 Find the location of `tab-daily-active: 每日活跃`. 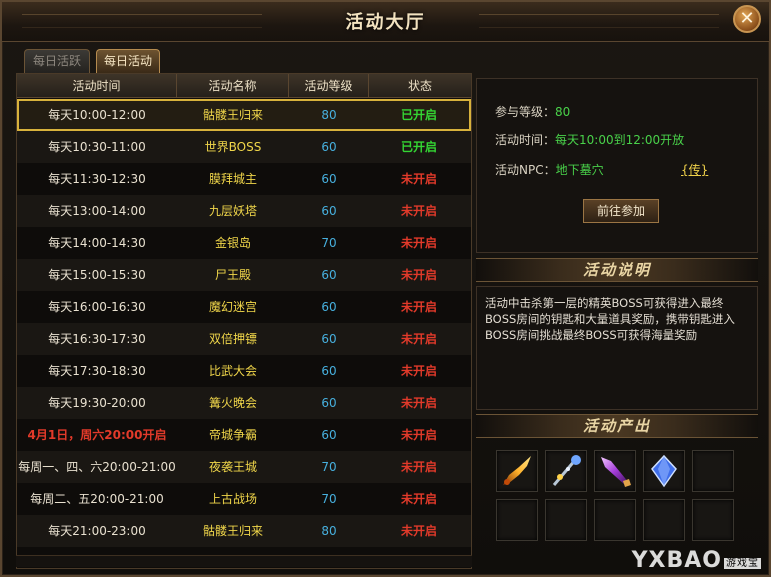

tab-daily-active: 每日活跃 is located at coordinates (57, 61).